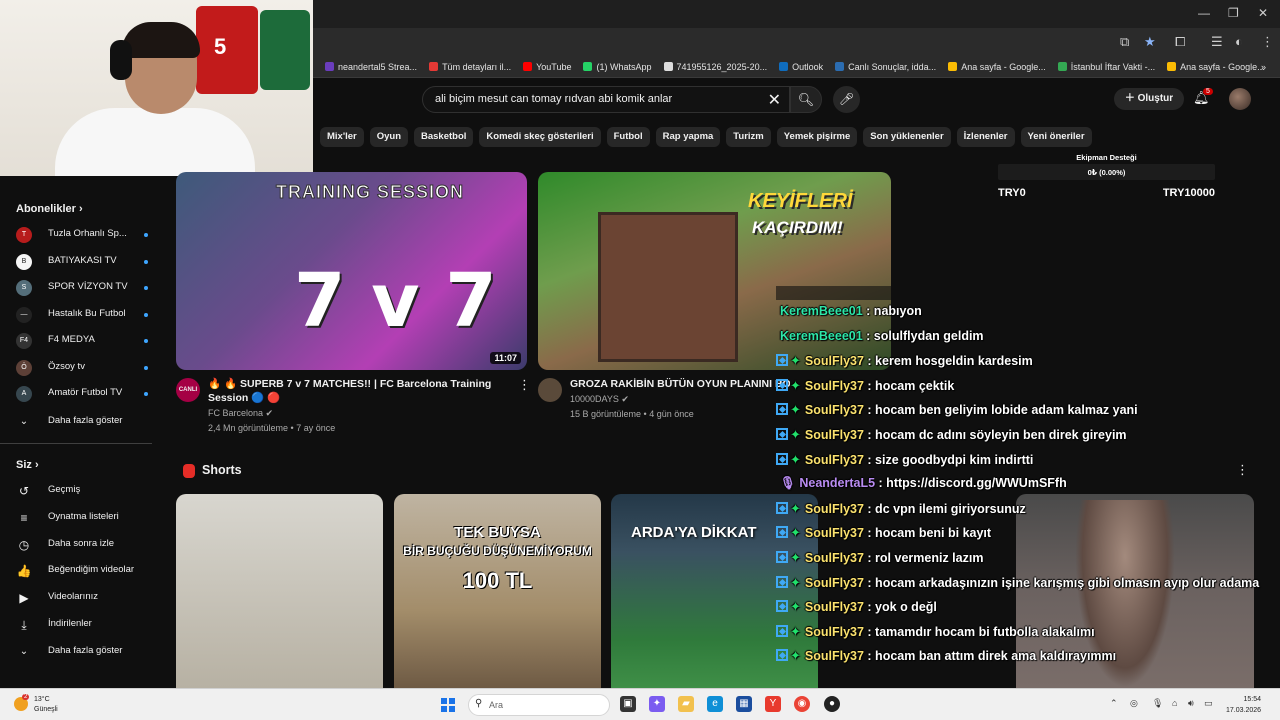  What do you see at coordinates (1150, 42) in the screenshot?
I see `bookmark-star-icon: ★` at bounding box center [1150, 42].